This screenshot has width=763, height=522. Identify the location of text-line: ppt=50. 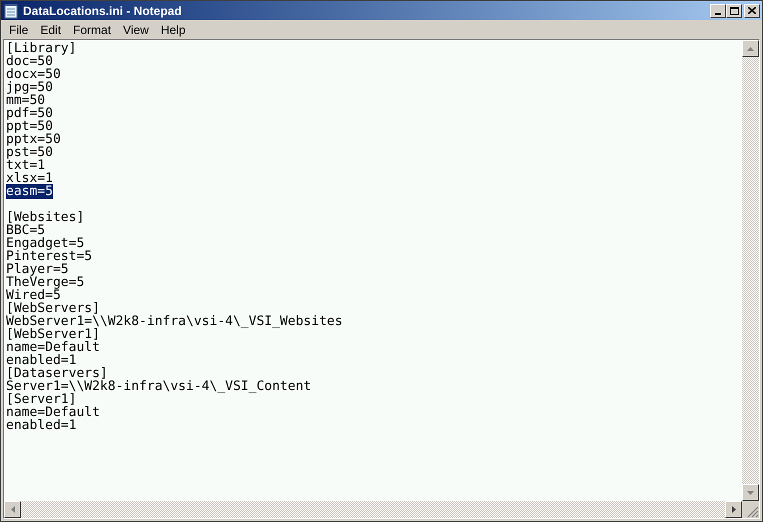
(29, 126).